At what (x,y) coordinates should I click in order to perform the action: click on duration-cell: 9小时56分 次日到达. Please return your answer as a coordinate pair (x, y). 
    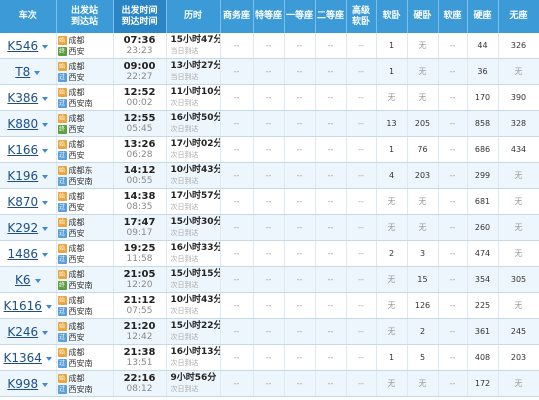
    Looking at the image, I should click on (193, 383).